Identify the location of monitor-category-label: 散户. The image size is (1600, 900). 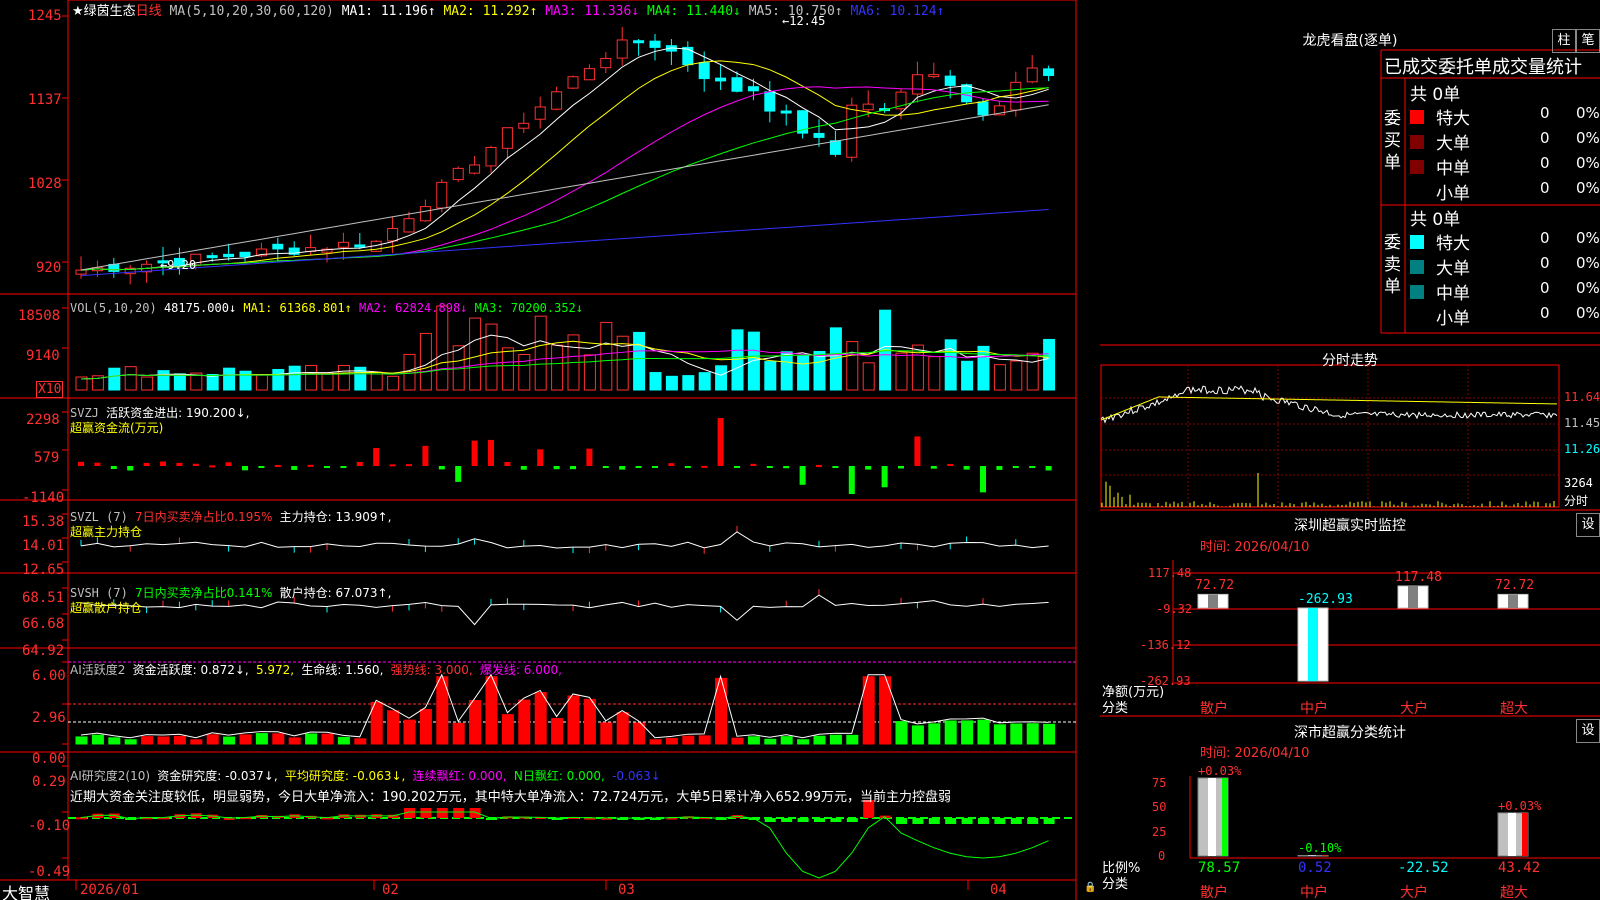
(1214, 709).